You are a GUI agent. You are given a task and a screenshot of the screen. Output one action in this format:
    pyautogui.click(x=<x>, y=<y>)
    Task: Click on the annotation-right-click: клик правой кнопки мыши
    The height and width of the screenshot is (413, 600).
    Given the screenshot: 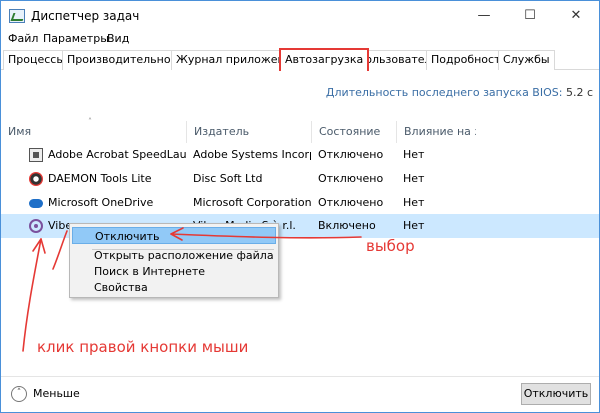 What is the action you would take?
    pyautogui.click(x=143, y=347)
    